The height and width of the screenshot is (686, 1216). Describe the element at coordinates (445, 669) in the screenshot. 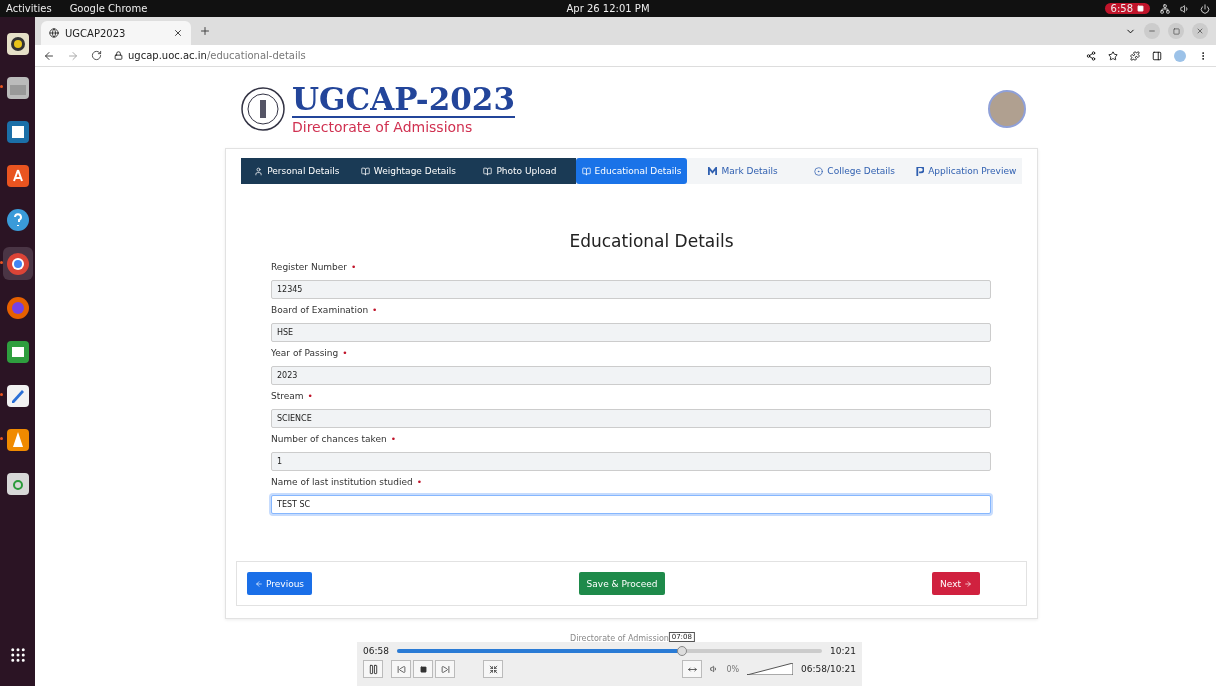

I see `skip-forward-icon` at that location.